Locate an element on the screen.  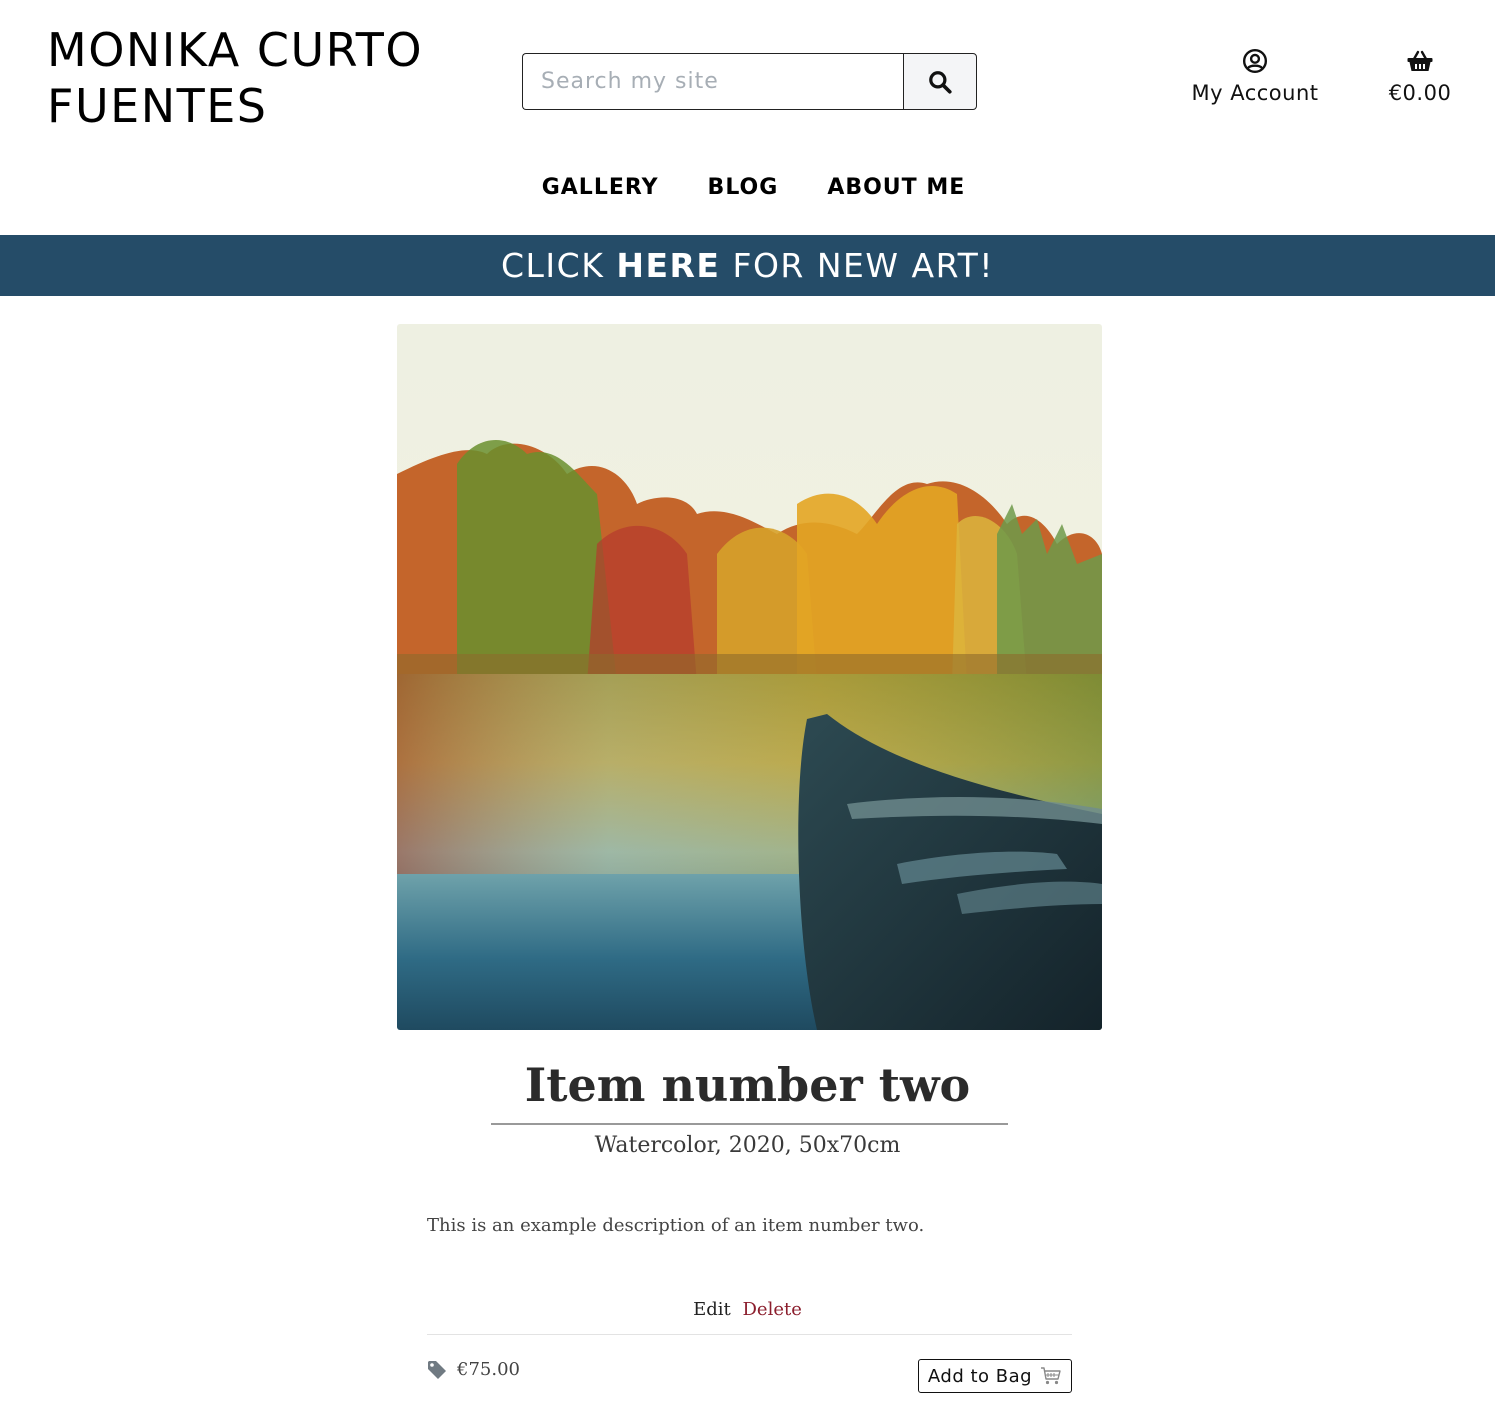
add-to-bag-label: Add to Bag is located at coordinates (980, 1376).